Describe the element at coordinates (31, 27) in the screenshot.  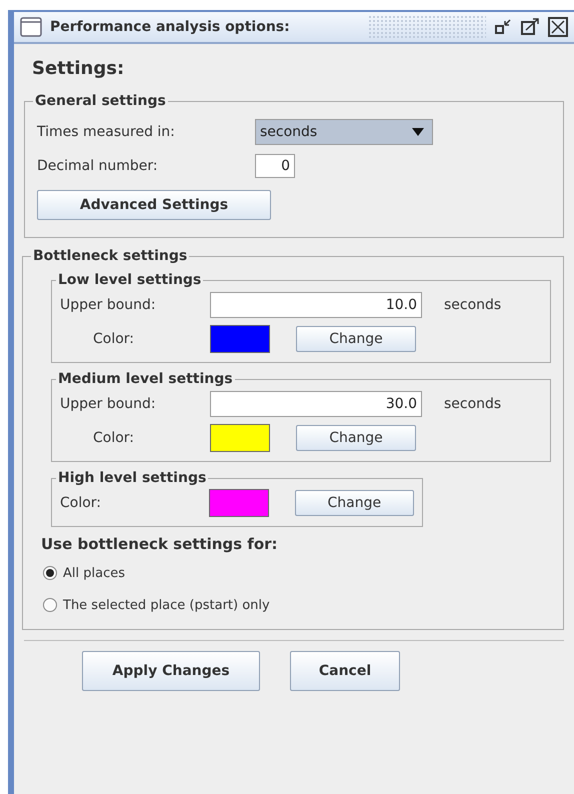
I see `window-icon` at that location.